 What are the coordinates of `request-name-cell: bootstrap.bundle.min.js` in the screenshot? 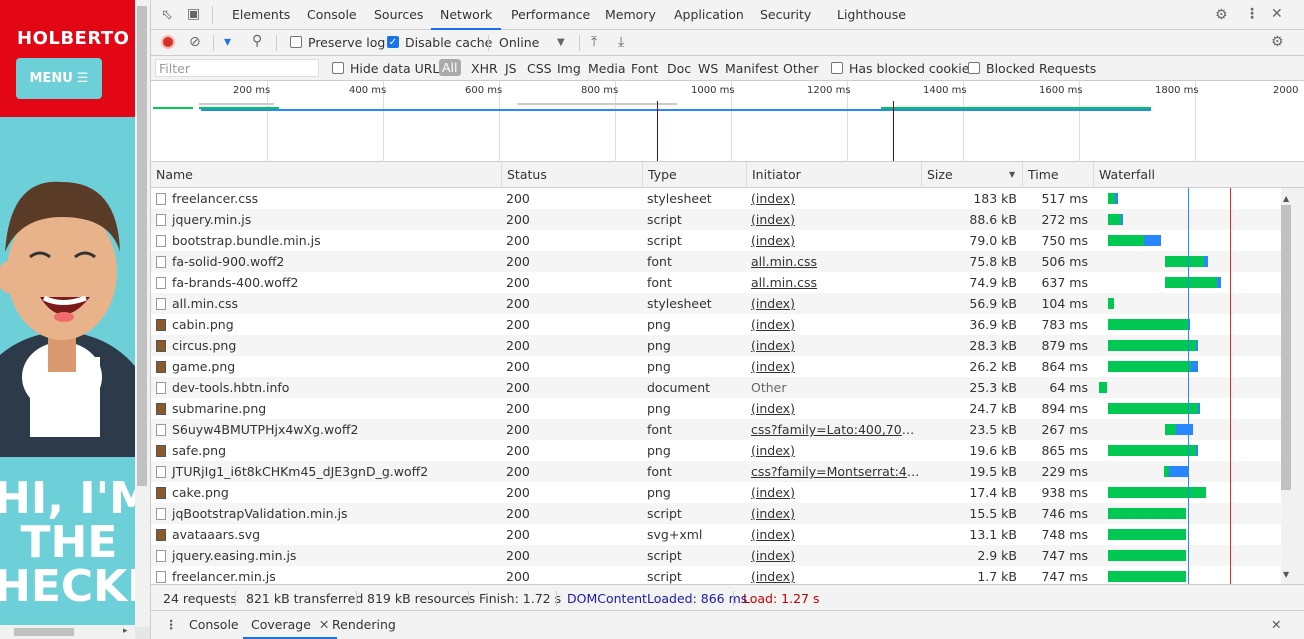 It's located at (326, 240).